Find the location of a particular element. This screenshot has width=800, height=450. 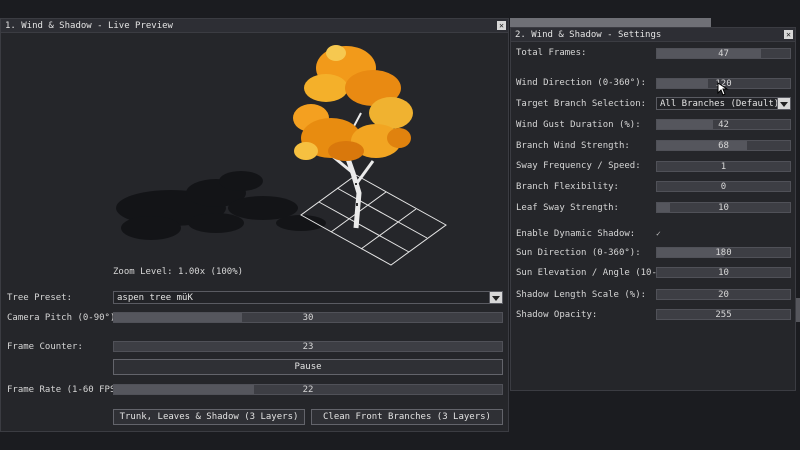

sway-frequency-label: Sway Frequency / Speed: is located at coordinates (578, 166).